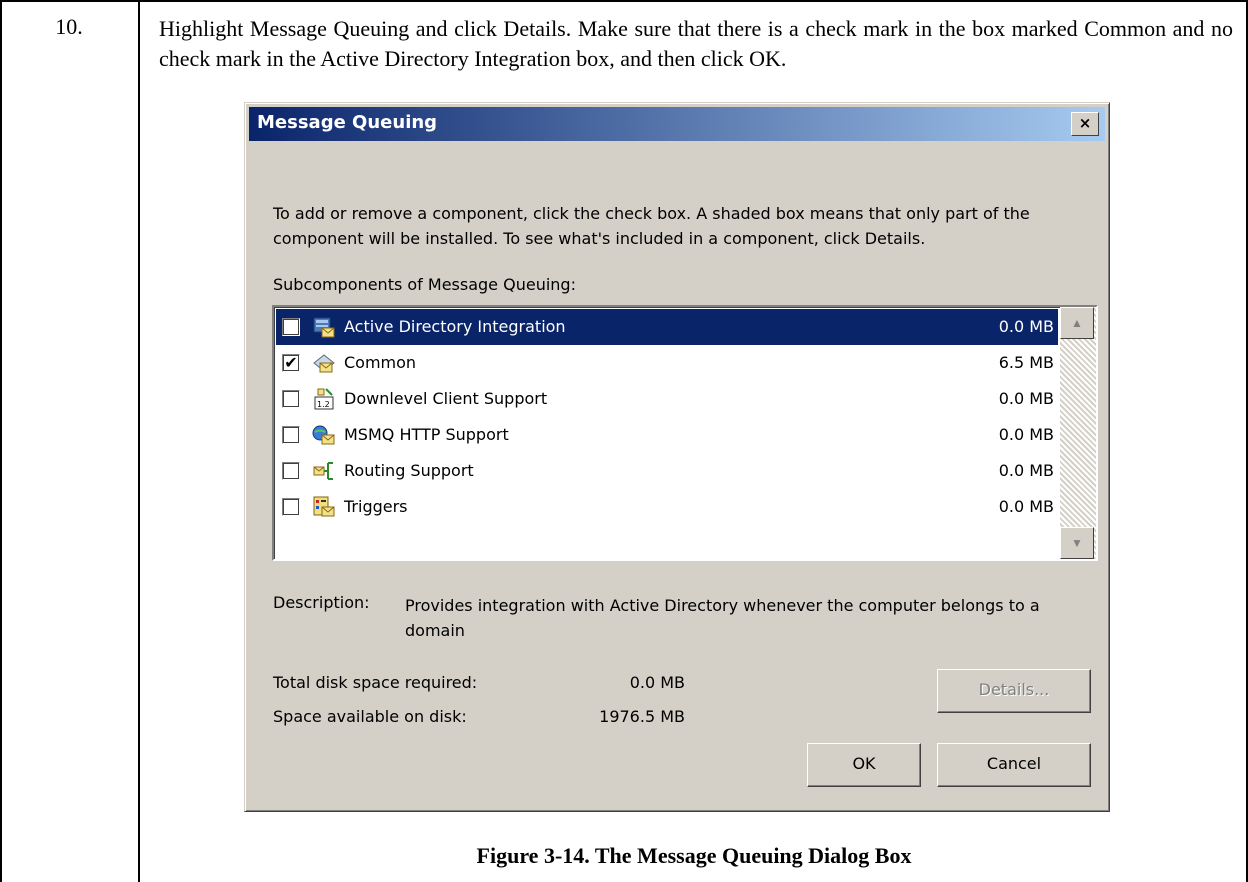  What do you see at coordinates (375, 682) in the screenshot?
I see `total-space-label: Total disk space required:` at bounding box center [375, 682].